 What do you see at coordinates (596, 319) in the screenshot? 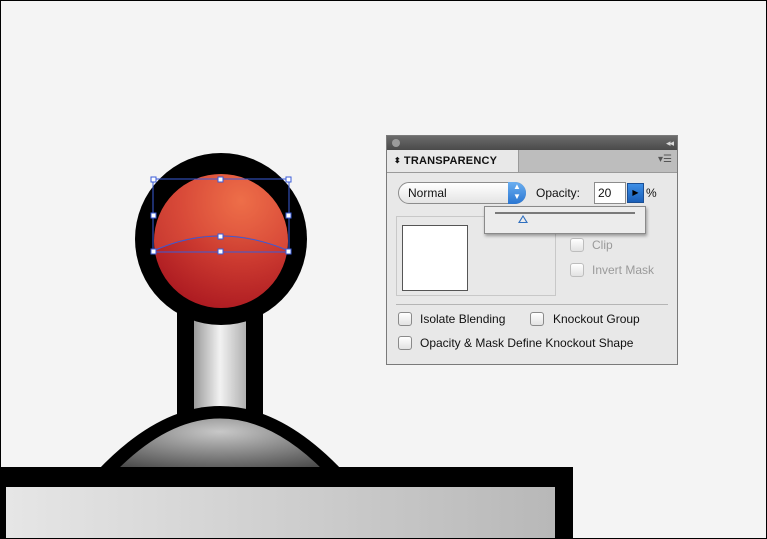
I see `knockout-group-label: Knockout Group` at bounding box center [596, 319].